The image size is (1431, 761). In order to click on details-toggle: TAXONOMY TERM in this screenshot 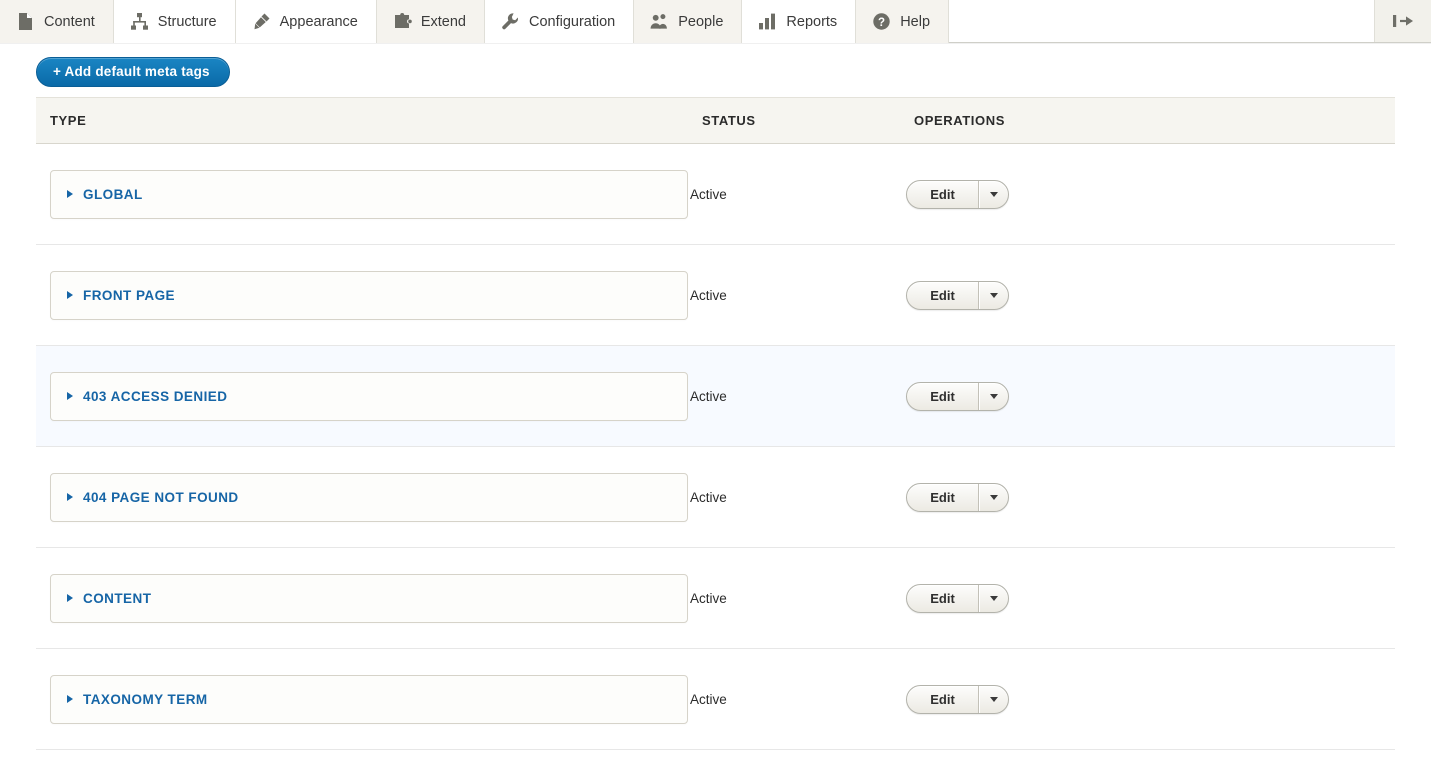, I will do `click(369, 699)`.